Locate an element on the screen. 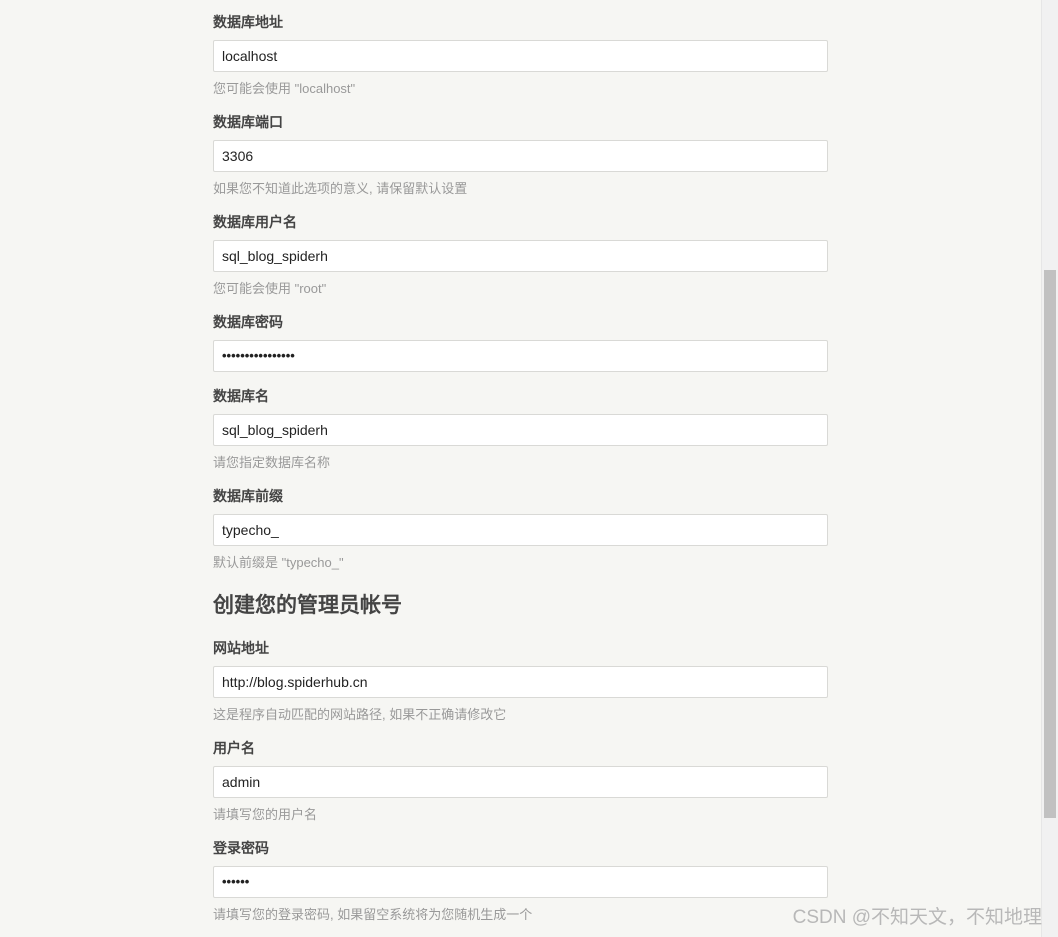 Image resolution: width=1058 pixels, height=937 pixels. field-hint: 请填写您的登录密码, 如果留空系统将为您随机生成一个 is located at coordinates (373, 914).